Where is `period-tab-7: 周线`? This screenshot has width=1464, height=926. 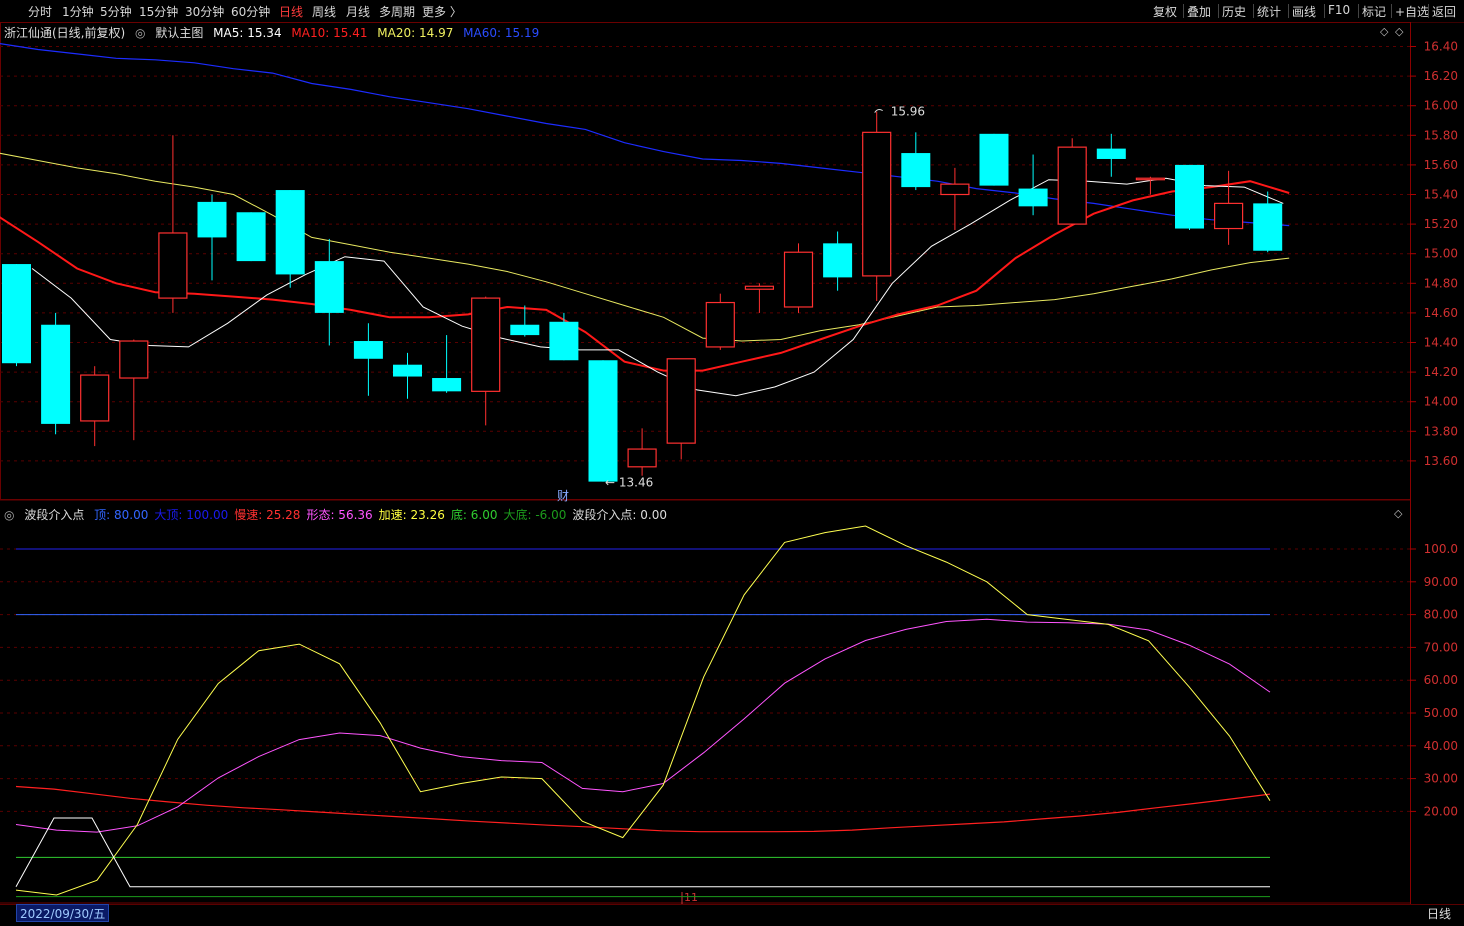
period-tab-7: 周线 is located at coordinates (324, 11).